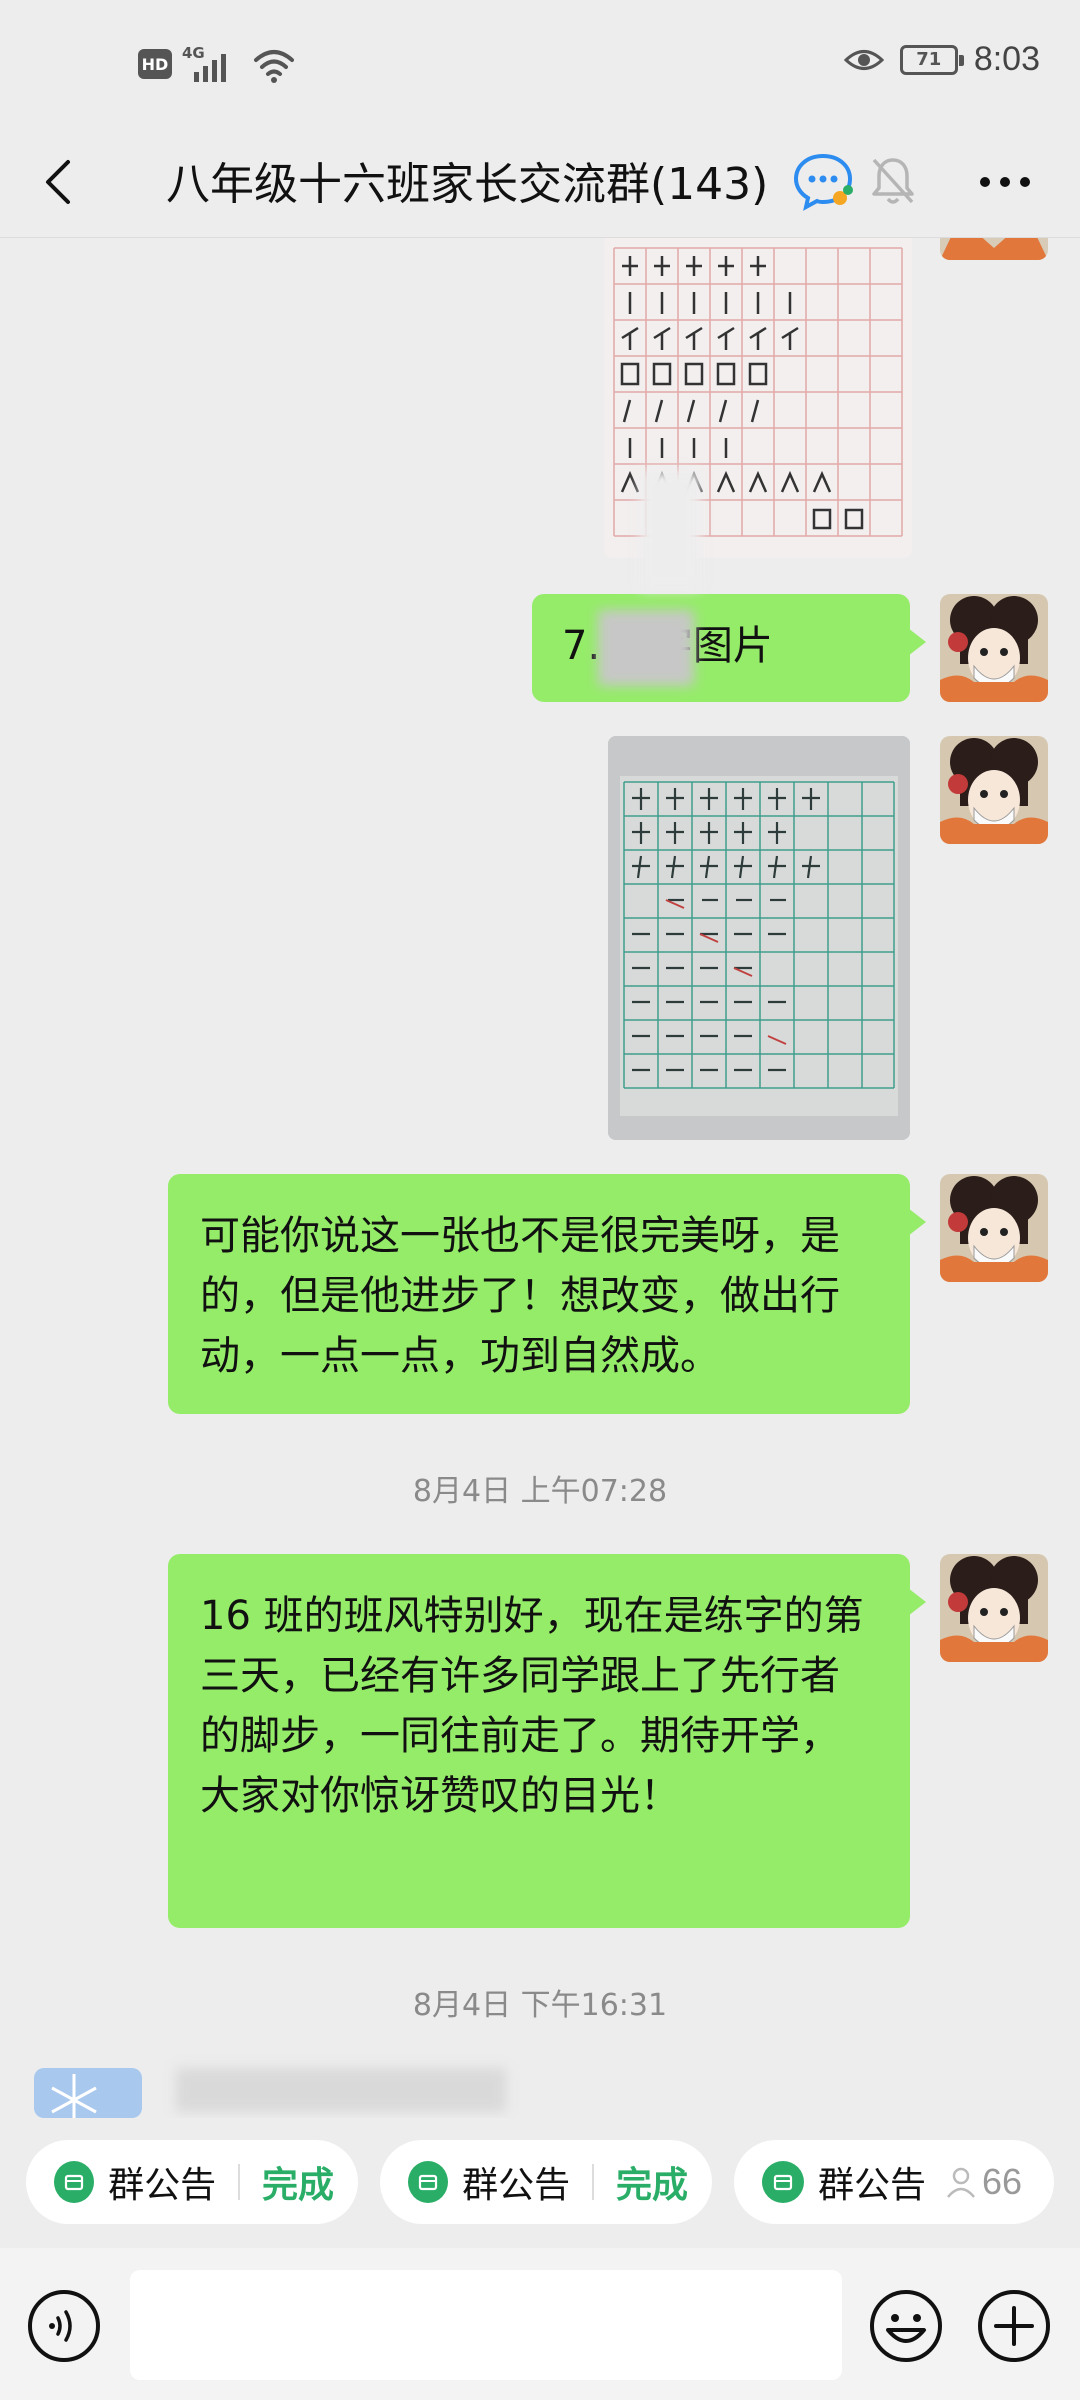 The height and width of the screenshot is (2400, 1080). I want to click on back-arrow-icon, so click(60, 182).